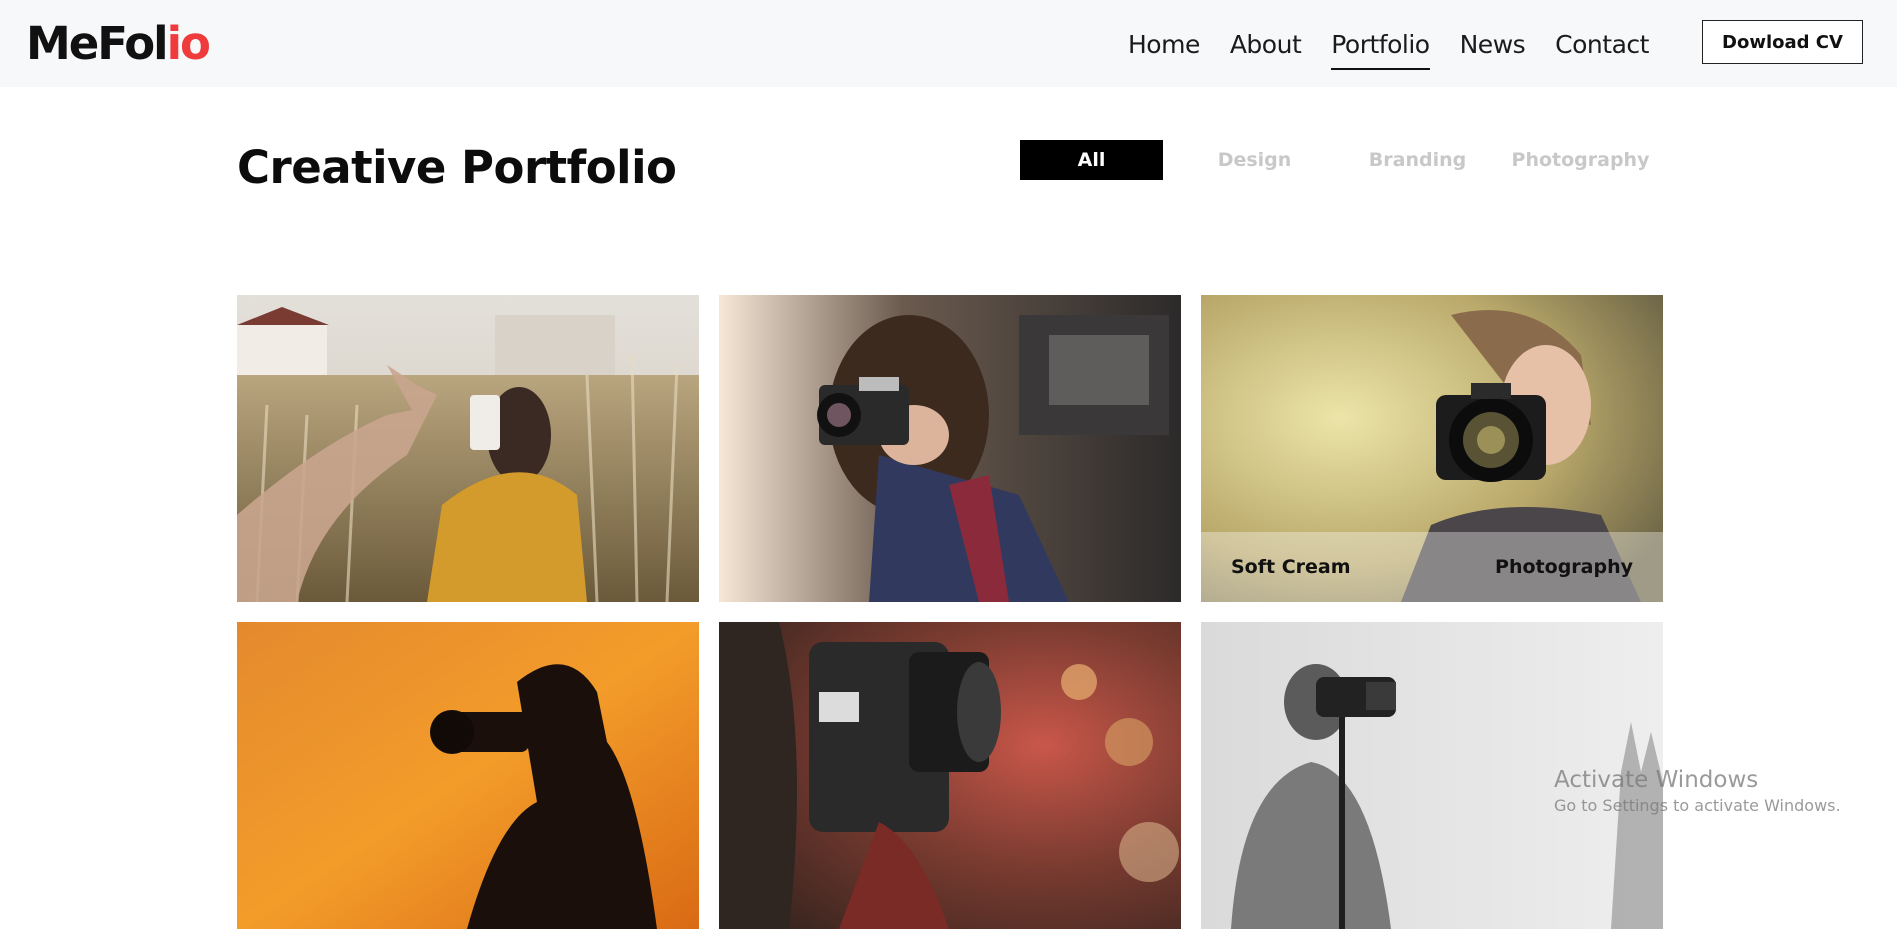 This screenshot has height=929, width=1897. What do you see at coordinates (1602, 47) in the screenshot?
I see `nav-contact: Contact` at bounding box center [1602, 47].